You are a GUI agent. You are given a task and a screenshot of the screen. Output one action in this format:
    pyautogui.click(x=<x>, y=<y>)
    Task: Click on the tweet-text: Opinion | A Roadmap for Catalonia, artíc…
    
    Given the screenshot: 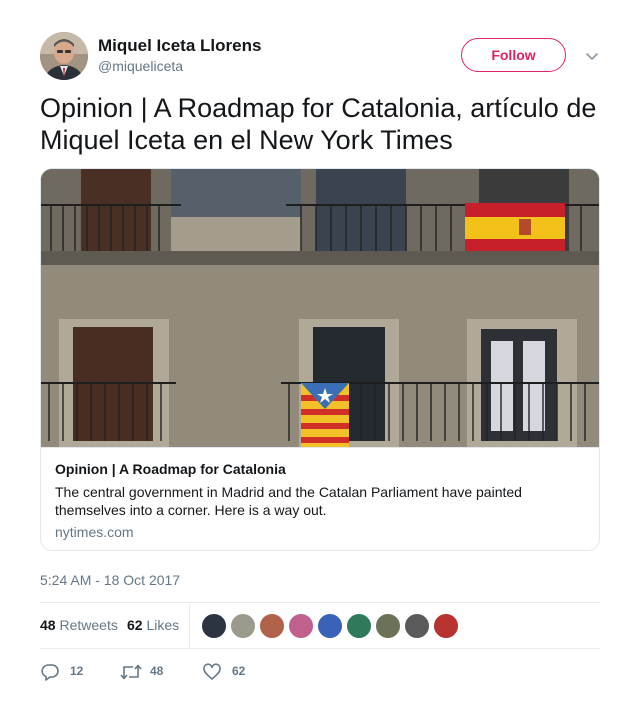 What is the action you would take?
    pyautogui.click(x=318, y=124)
    